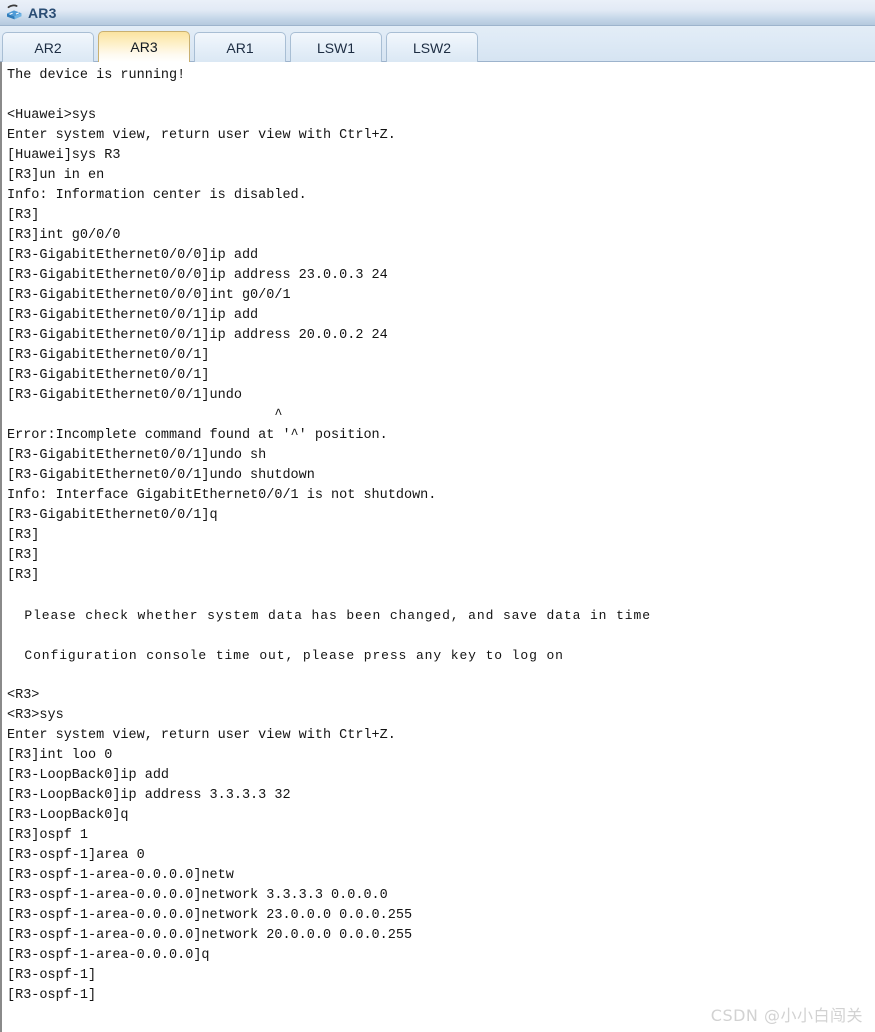  I want to click on tab-label: AR2, so click(48, 47).